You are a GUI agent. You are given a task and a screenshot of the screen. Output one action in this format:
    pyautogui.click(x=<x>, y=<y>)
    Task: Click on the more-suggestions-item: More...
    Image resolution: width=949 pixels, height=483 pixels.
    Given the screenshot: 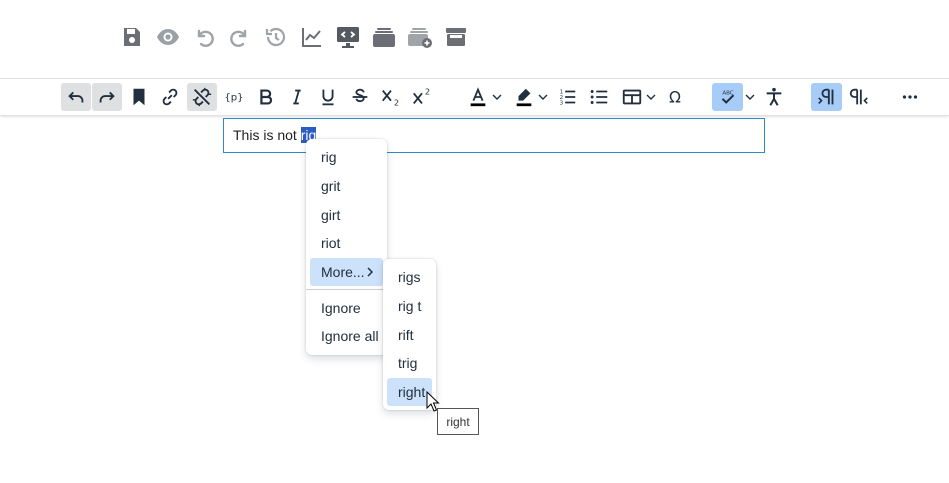 What is the action you would take?
    pyautogui.click(x=346, y=272)
    